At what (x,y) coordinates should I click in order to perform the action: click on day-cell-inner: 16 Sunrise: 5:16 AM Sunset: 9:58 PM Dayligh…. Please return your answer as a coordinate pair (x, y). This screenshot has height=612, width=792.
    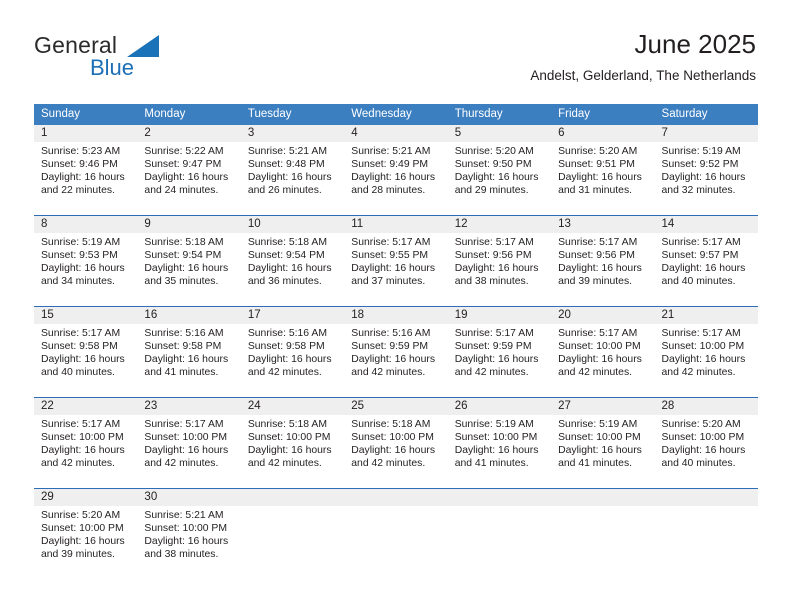
    Looking at the image, I should click on (189, 350).